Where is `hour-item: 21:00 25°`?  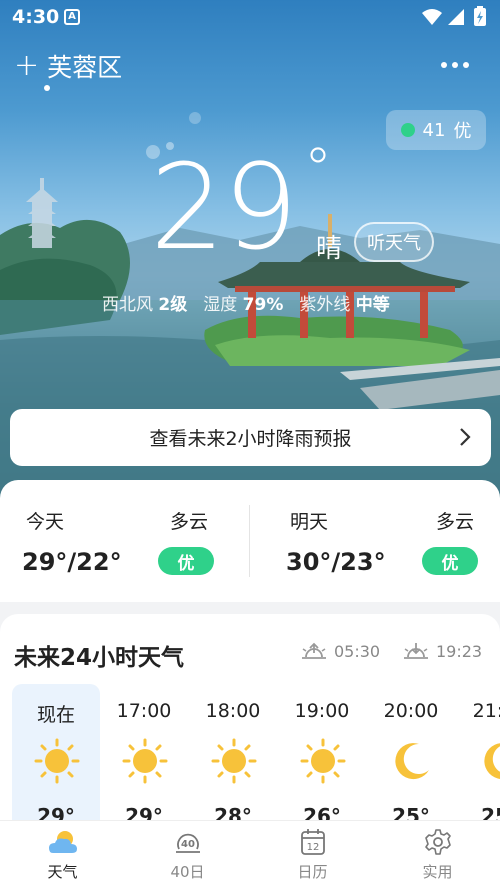
hour-item: 21:00 25° is located at coordinates (478, 754).